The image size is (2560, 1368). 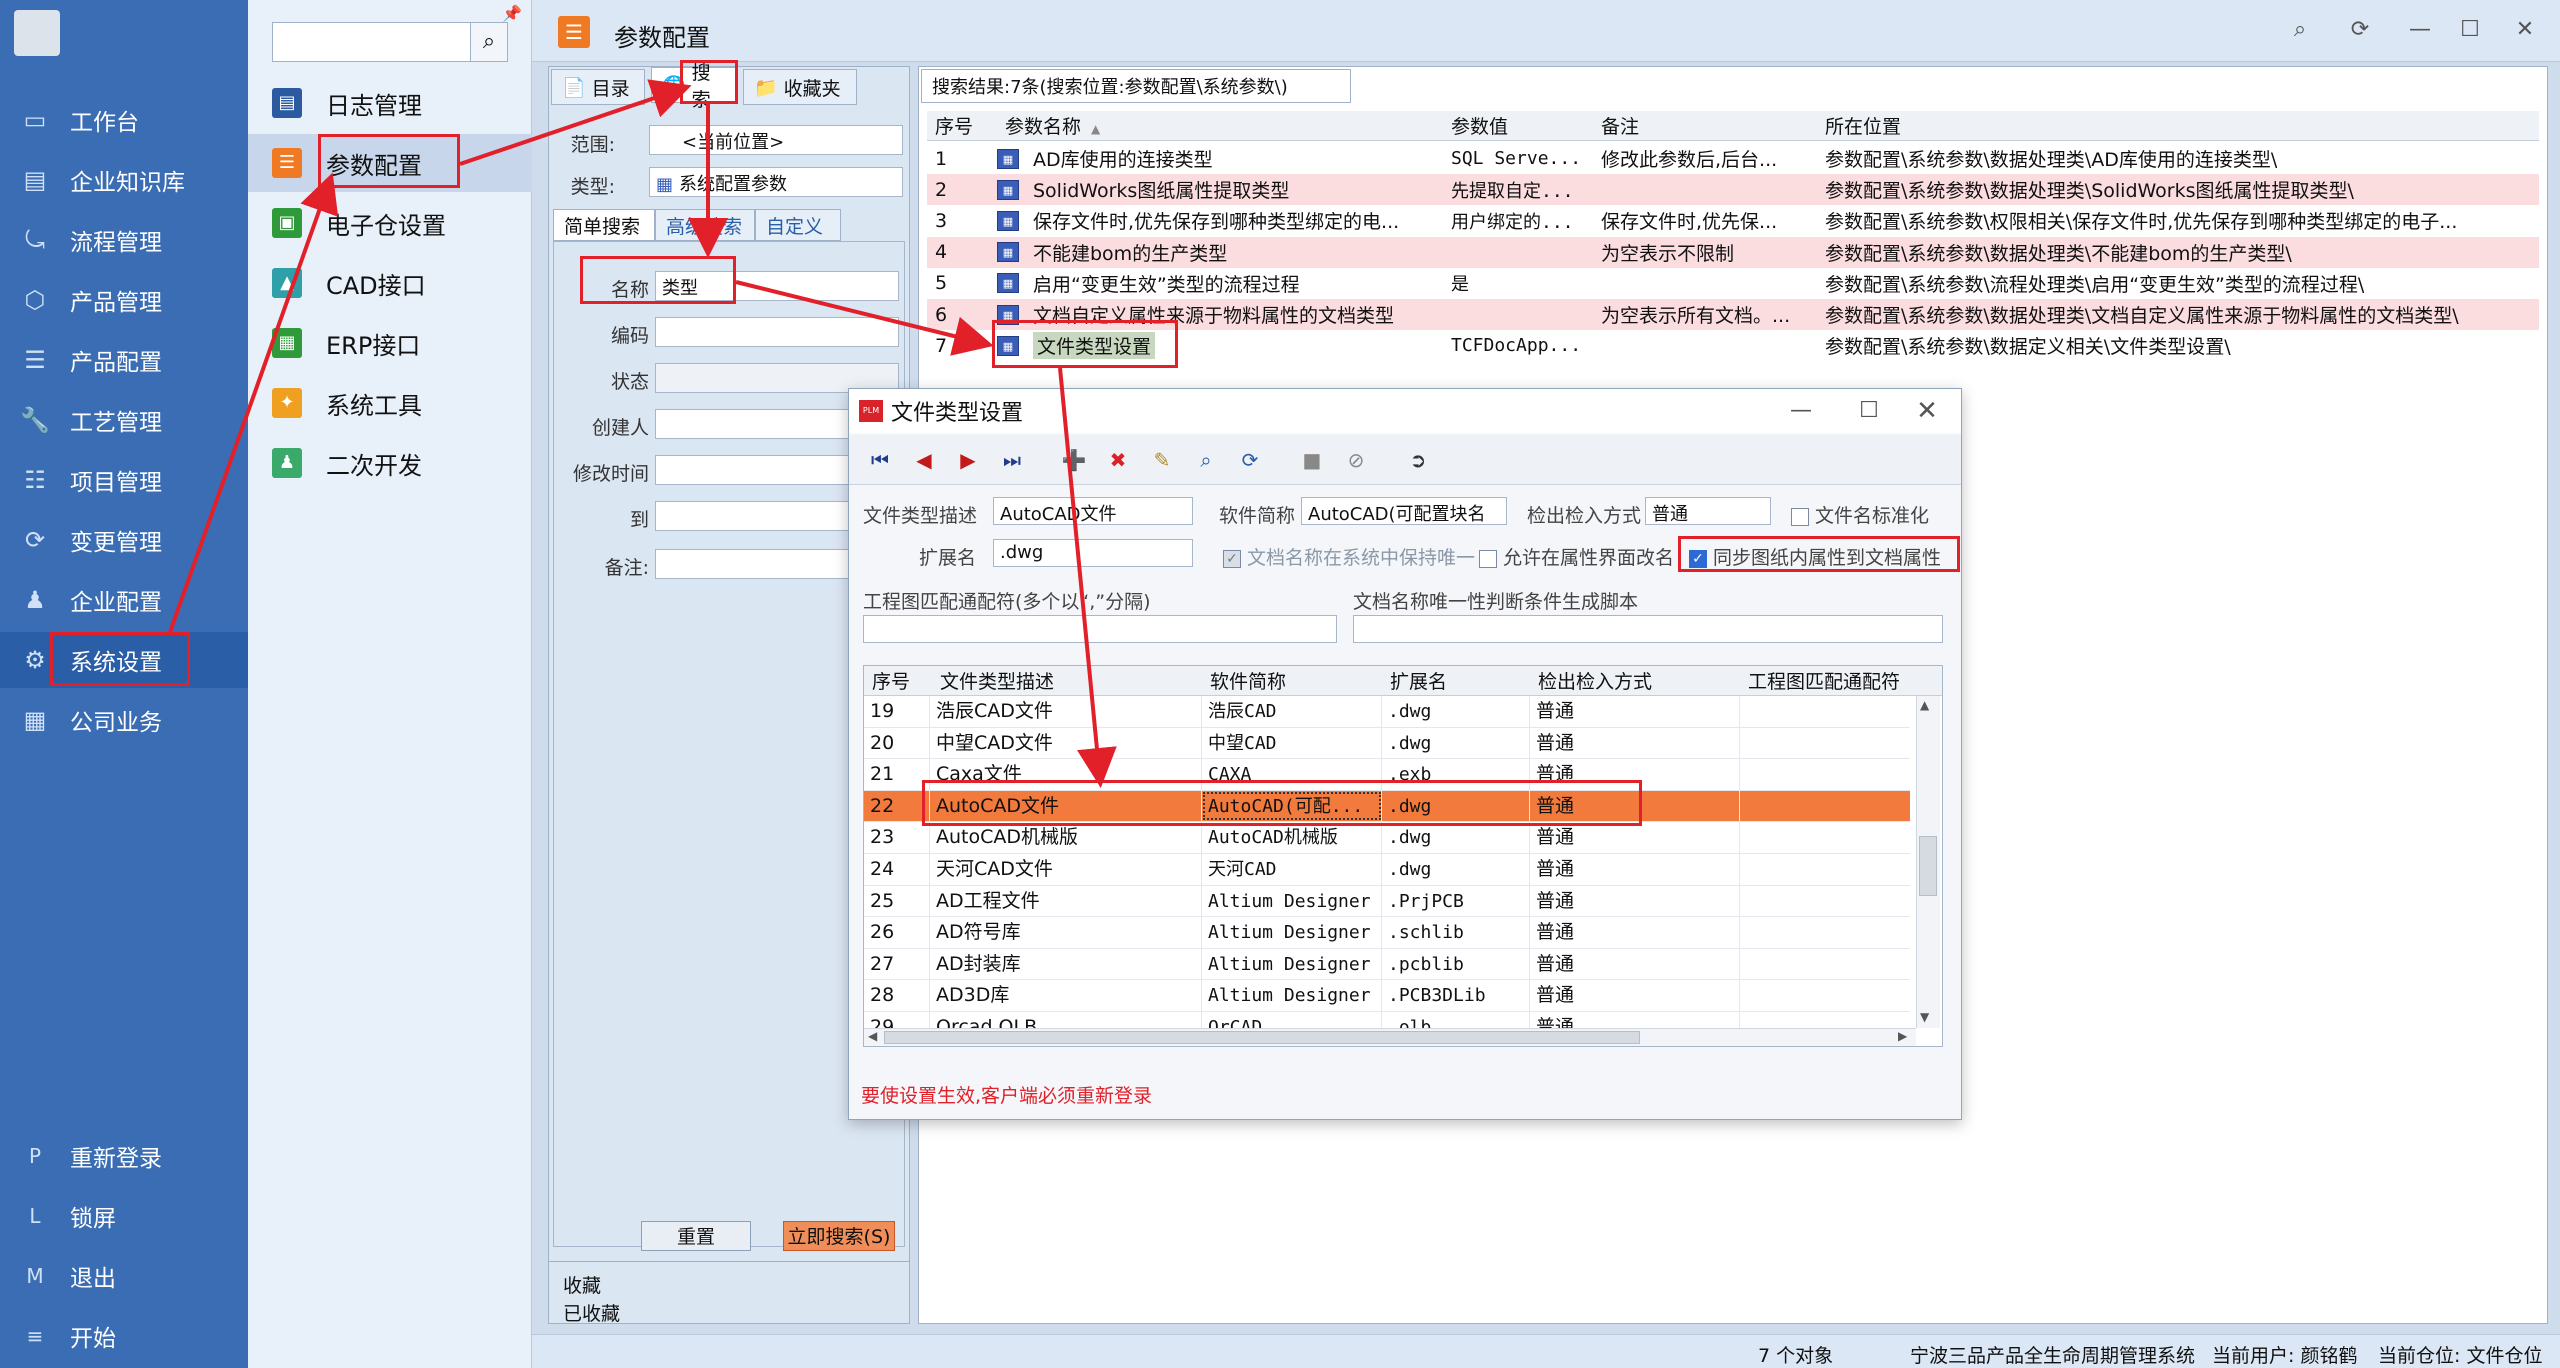 What do you see at coordinates (253, 402) in the screenshot?
I see `arrow-to-param-config` at bounding box center [253, 402].